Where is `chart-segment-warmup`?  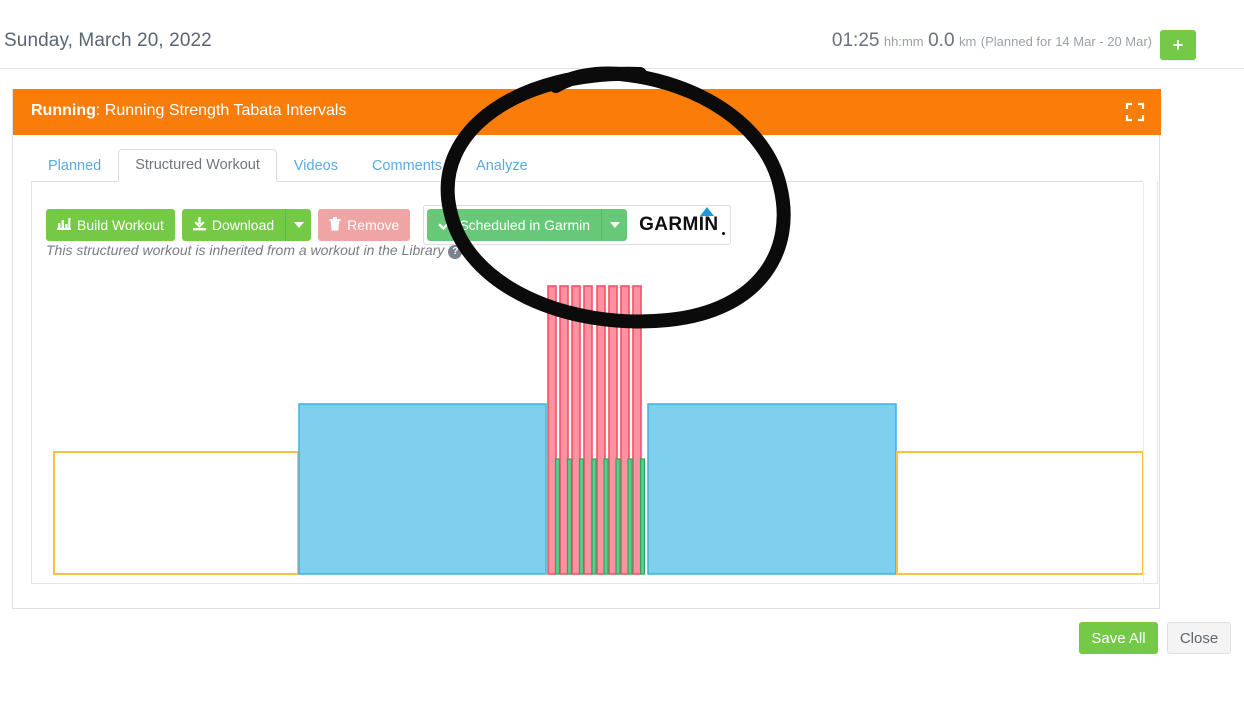
chart-segment-warmup is located at coordinates (176, 513).